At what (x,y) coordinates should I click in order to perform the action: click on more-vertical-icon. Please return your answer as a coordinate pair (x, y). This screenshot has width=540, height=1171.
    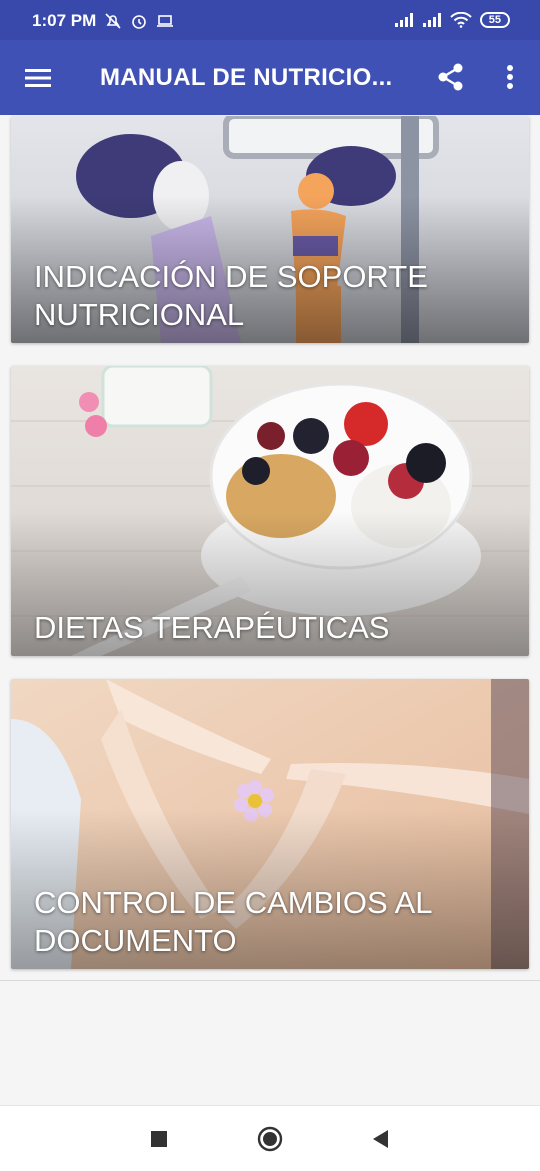
    Looking at the image, I should click on (510, 77).